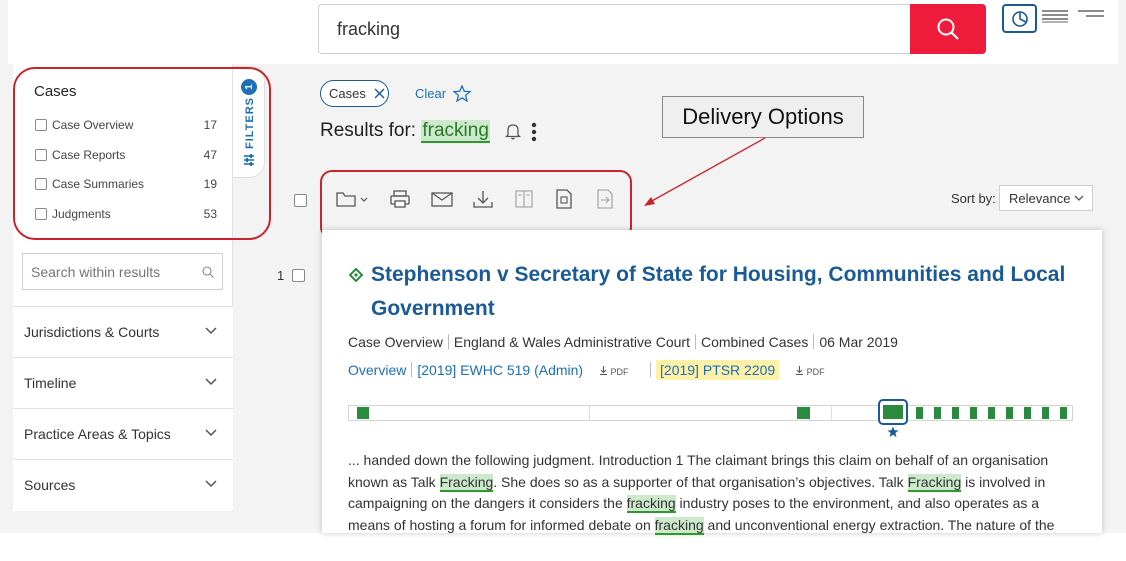  I want to click on search-input, so click(615, 29).